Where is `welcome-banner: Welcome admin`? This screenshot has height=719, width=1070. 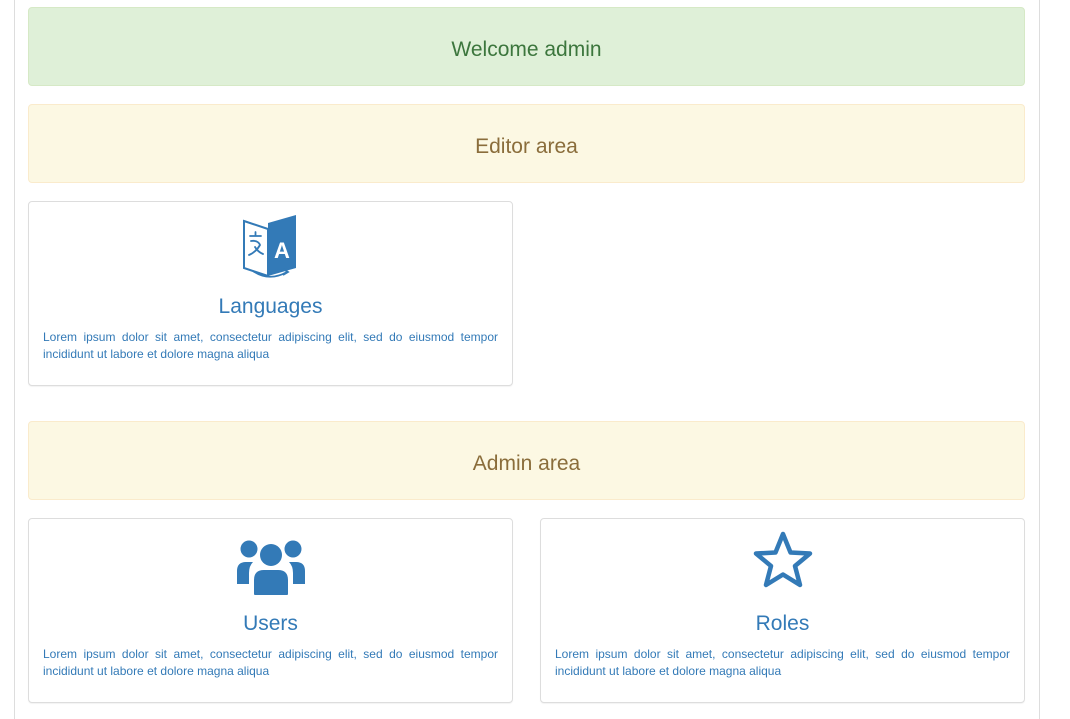
welcome-banner: Welcome admin is located at coordinates (526, 46).